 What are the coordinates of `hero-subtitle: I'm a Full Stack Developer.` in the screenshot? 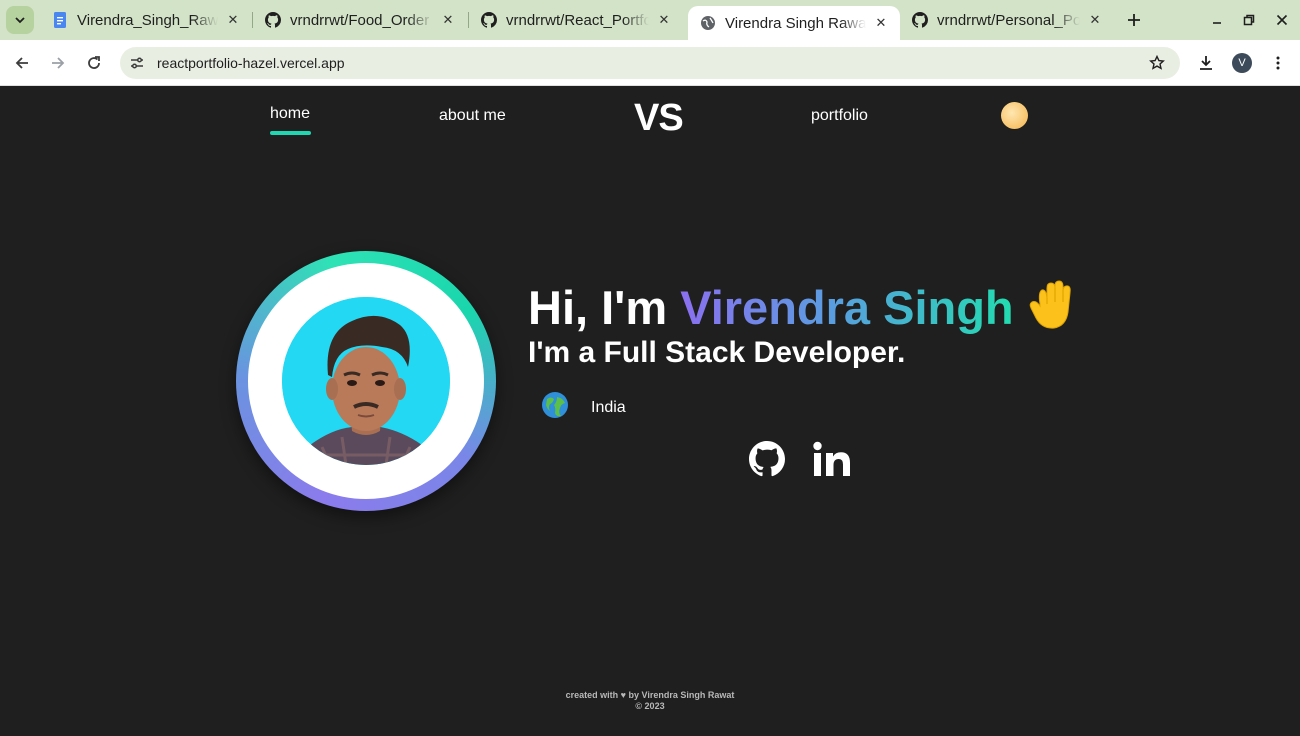 It's located at (717, 352).